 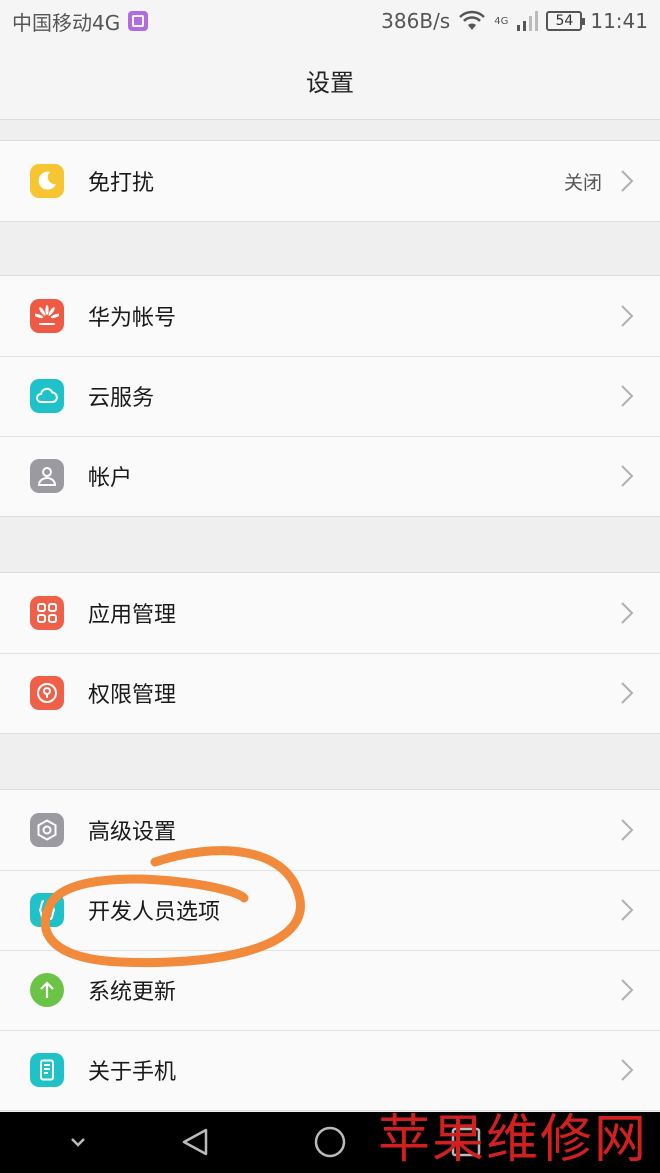 What do you see at coordinates (330, 613) in the screenshot?
I see `settings-item-app-management: 应用管理` at bounding box center [330, 613].